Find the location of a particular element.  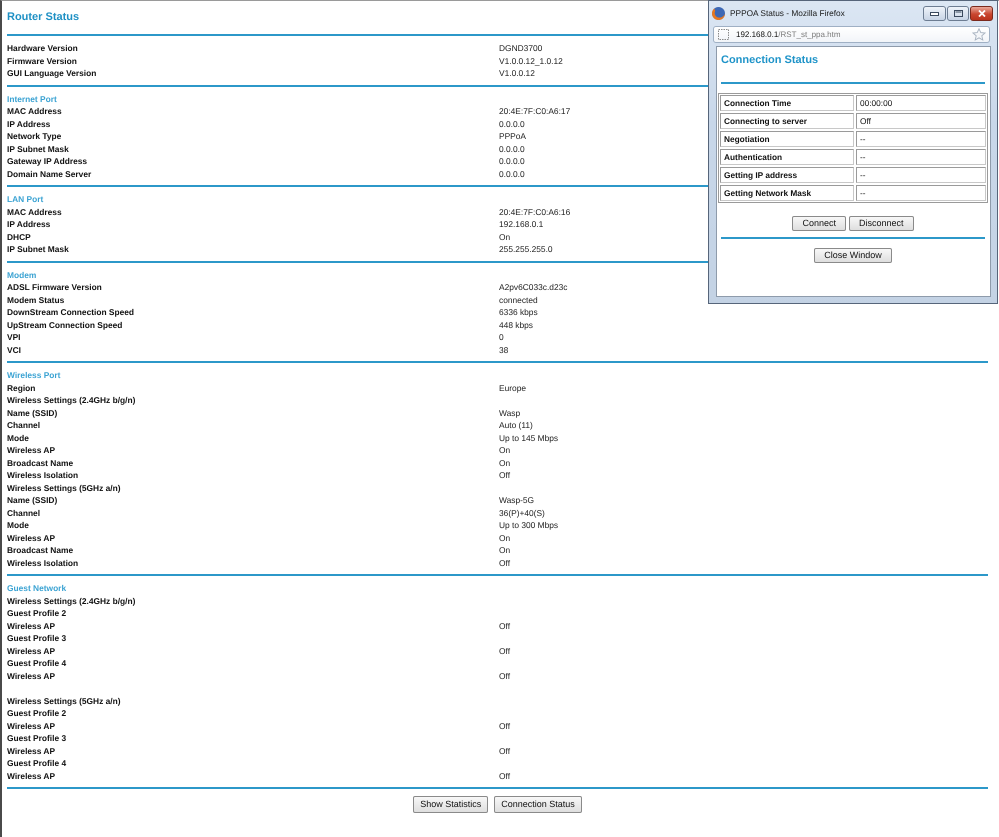

field-label: VCI is located at coordinates (14, 350).